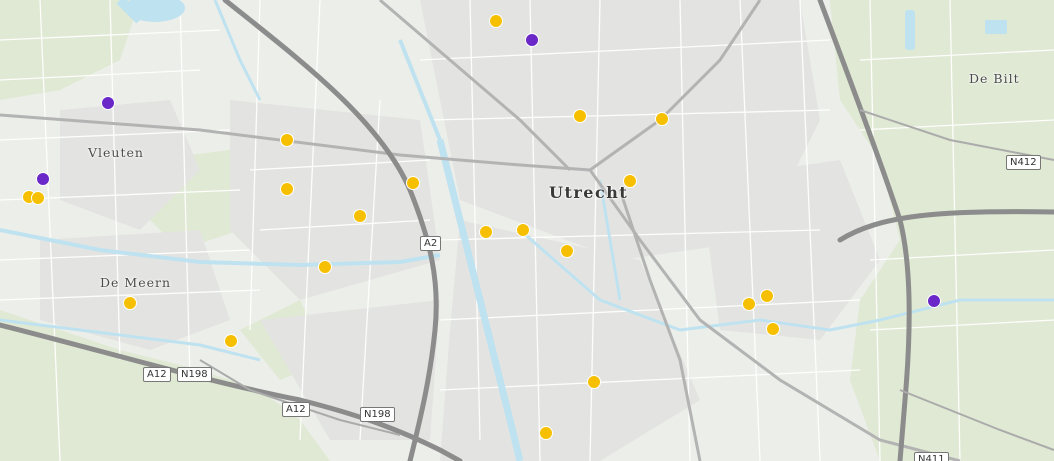  I want to click on place-label-utrecht: Utrecht, so click(589, 192).